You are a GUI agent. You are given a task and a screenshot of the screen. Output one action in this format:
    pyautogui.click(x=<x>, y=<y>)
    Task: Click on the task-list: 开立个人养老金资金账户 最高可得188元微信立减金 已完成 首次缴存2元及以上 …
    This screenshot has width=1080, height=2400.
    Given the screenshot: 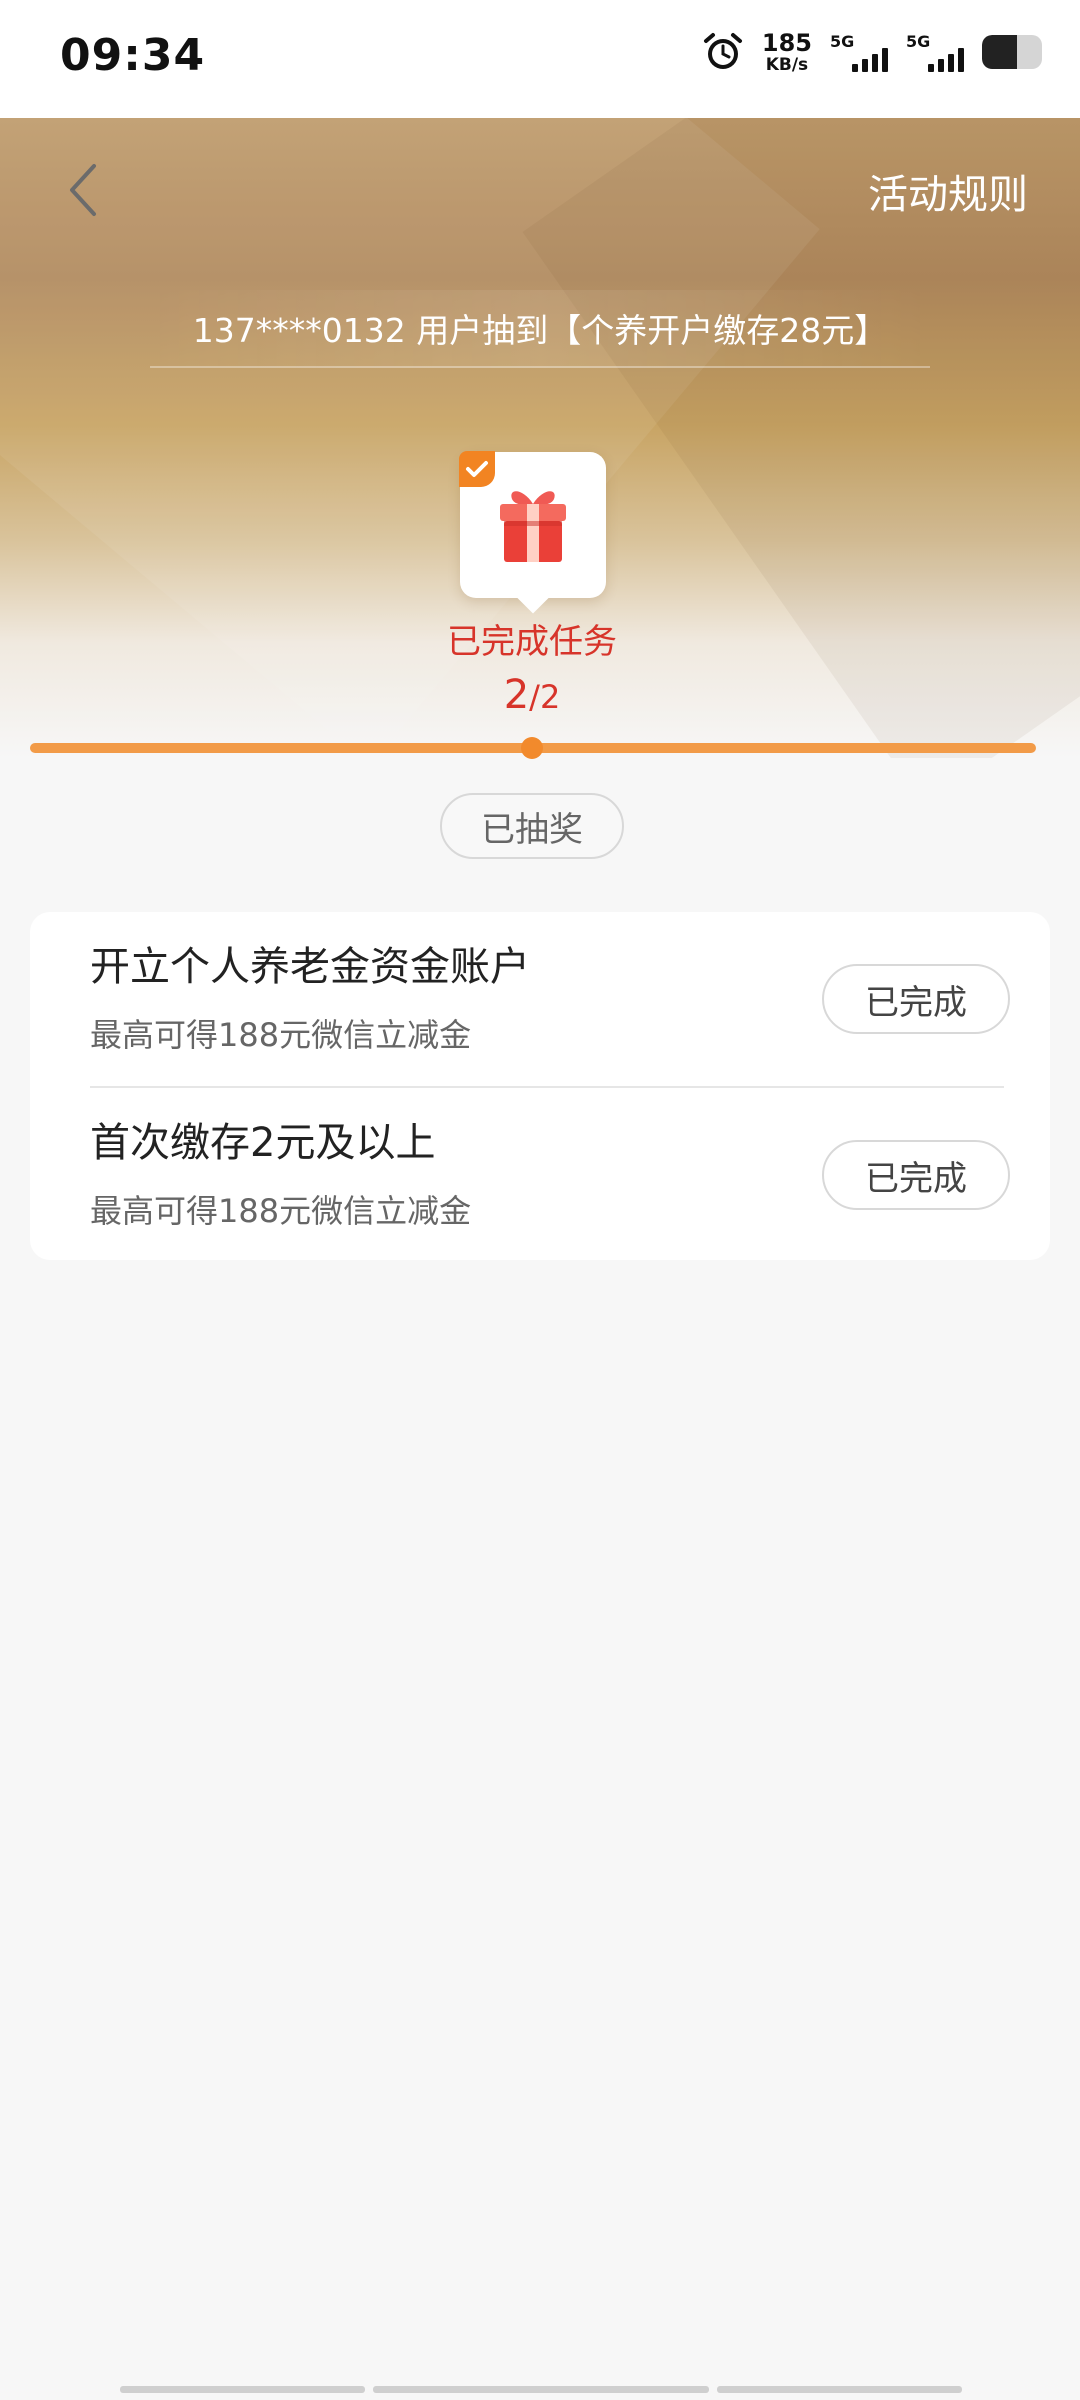 What is the action you would take?
    pyautogui.click(x=540, y=1086)
    